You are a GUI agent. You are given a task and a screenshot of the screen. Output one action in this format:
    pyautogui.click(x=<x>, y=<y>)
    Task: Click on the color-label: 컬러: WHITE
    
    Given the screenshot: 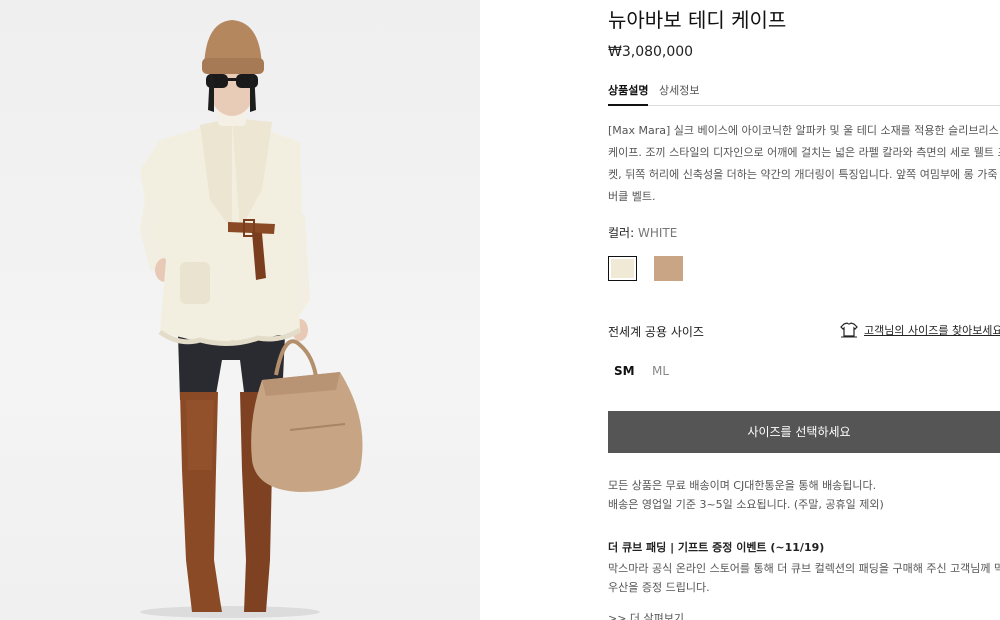 What is the action you would take?
    pyautogui.click(x=642, y=232)
    